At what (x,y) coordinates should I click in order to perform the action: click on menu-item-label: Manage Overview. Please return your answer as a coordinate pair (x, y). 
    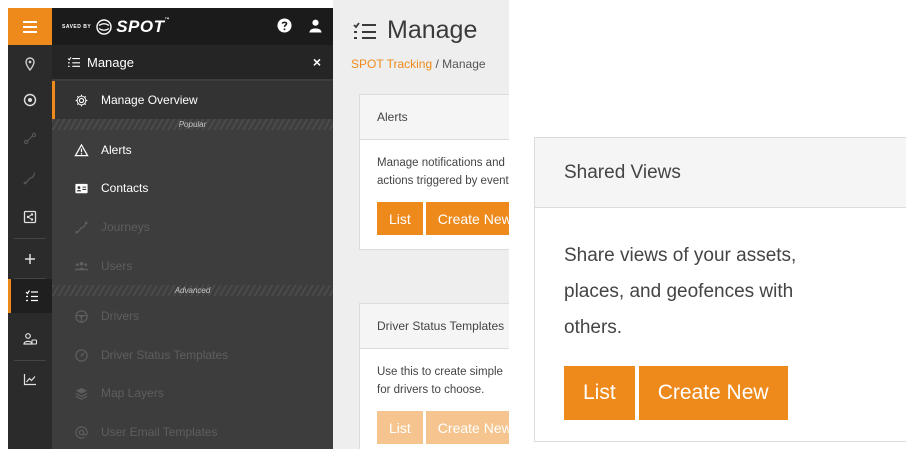
    Looking at the image, I should click on (149, 100).